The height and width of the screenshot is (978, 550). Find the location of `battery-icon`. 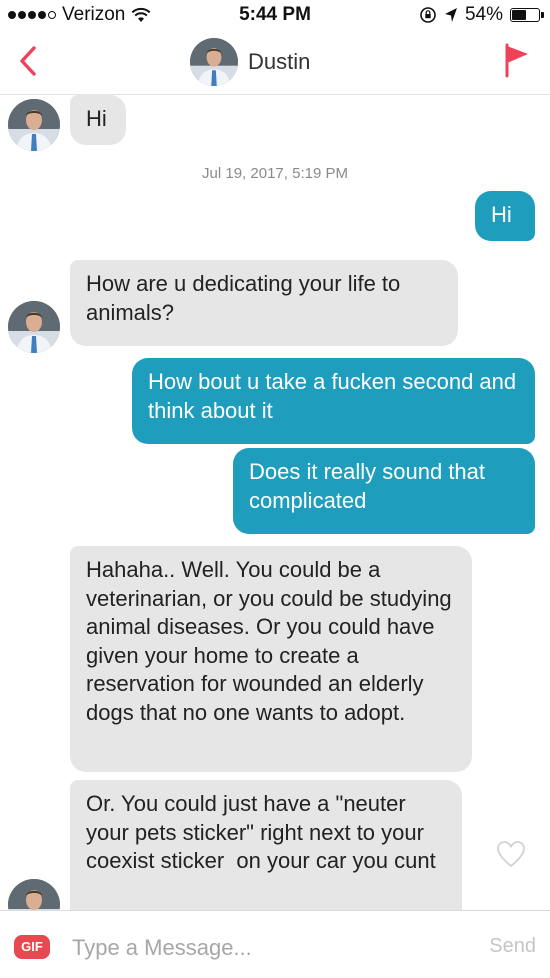

battery-icon is located at coordinates (527, 15).